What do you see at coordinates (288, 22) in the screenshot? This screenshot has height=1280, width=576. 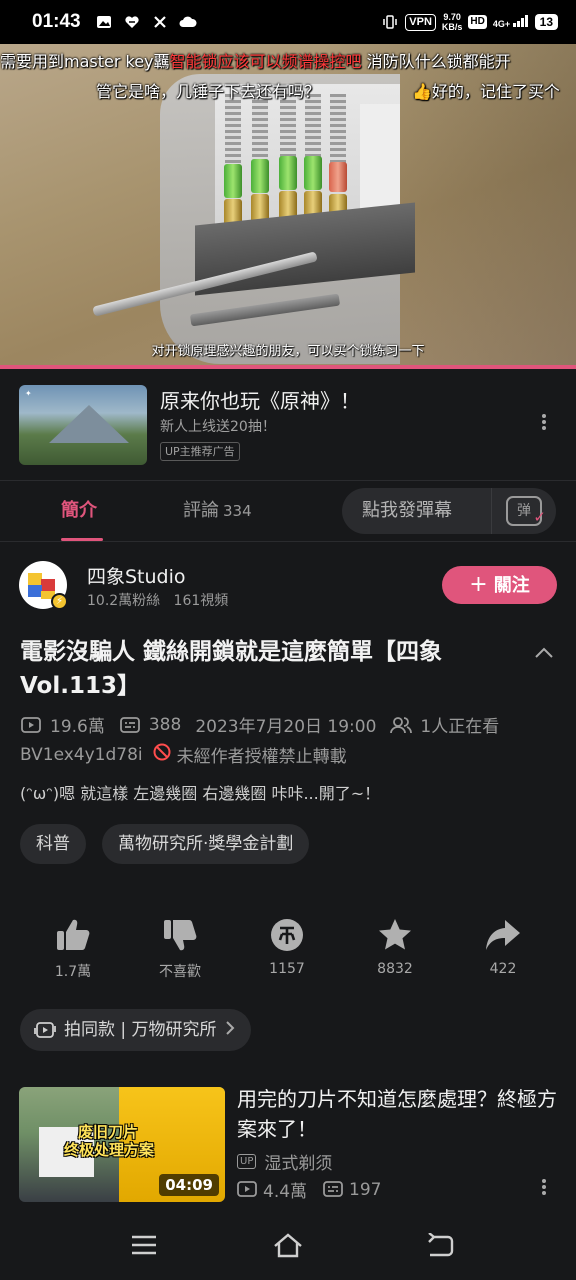 I see `status-bar: 01:43 VPN 9.70 KB/s HD 4G+ 13` at bounding box center [288, 22].